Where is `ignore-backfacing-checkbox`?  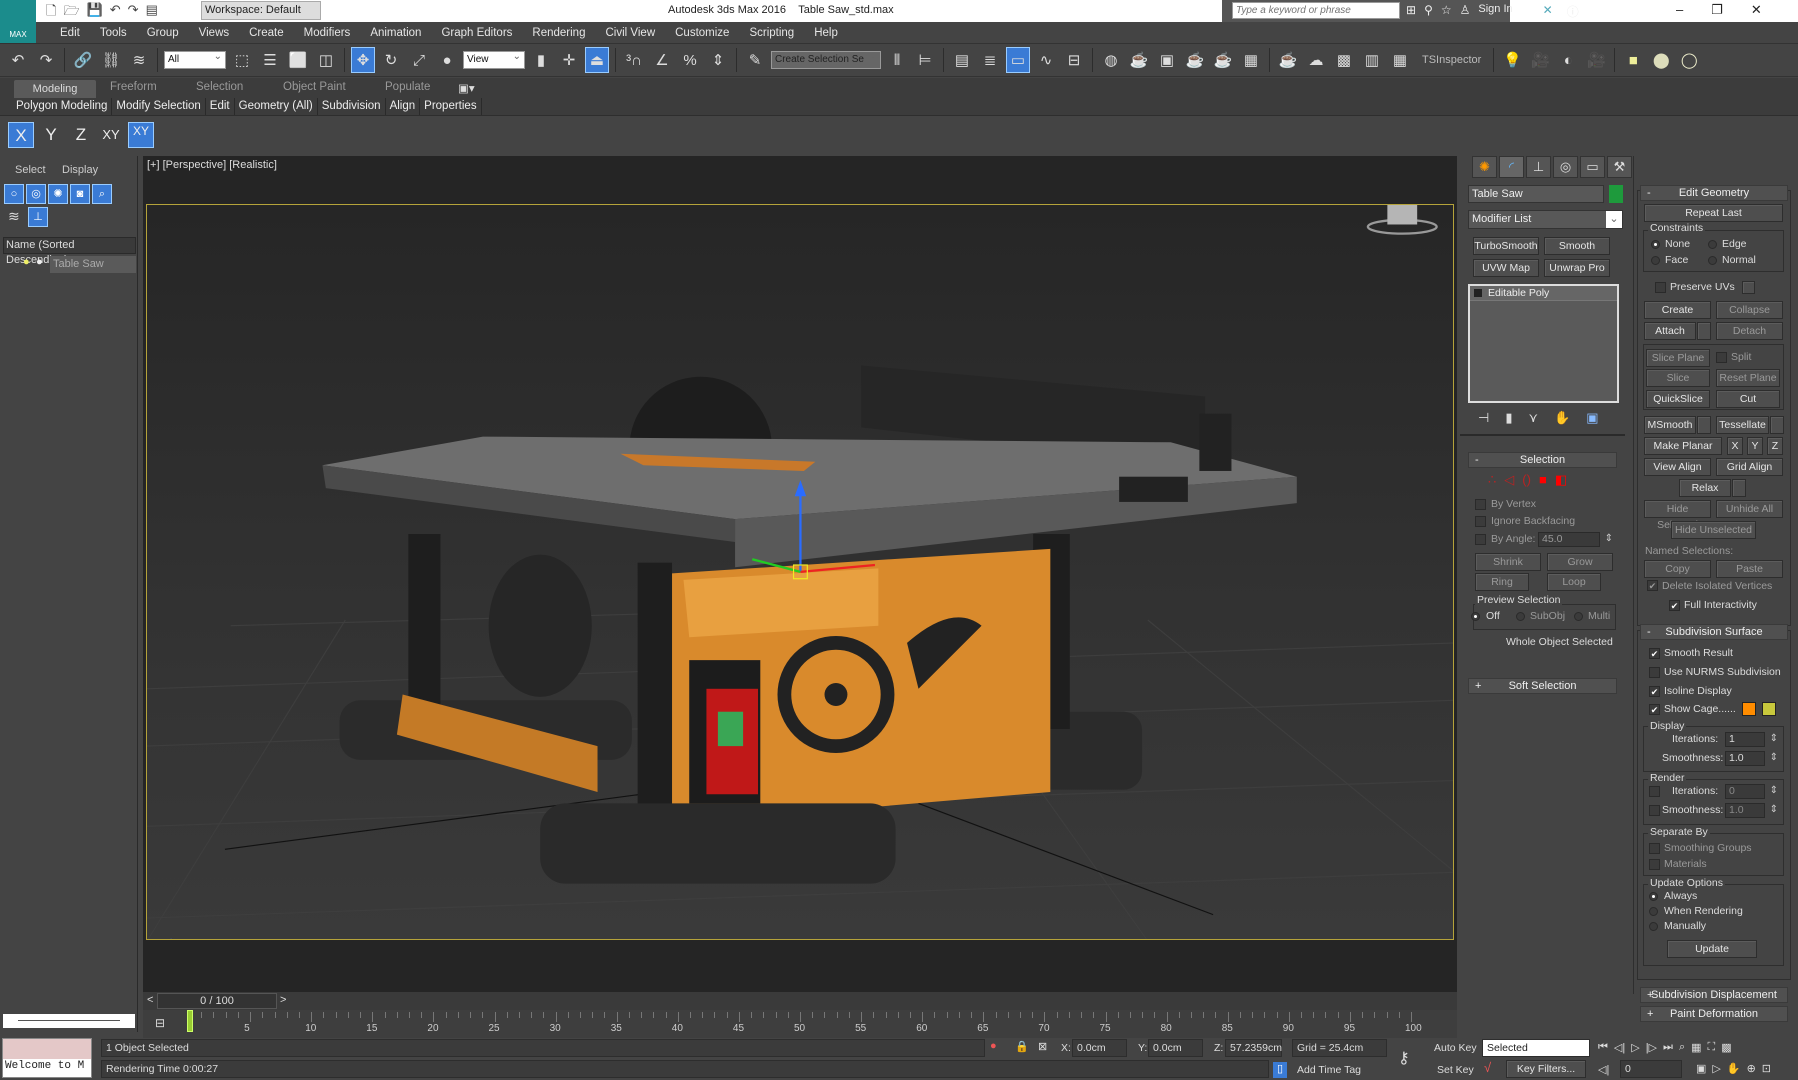
ignore-backfacing-checkbox is located at coordinates (1480, 521).